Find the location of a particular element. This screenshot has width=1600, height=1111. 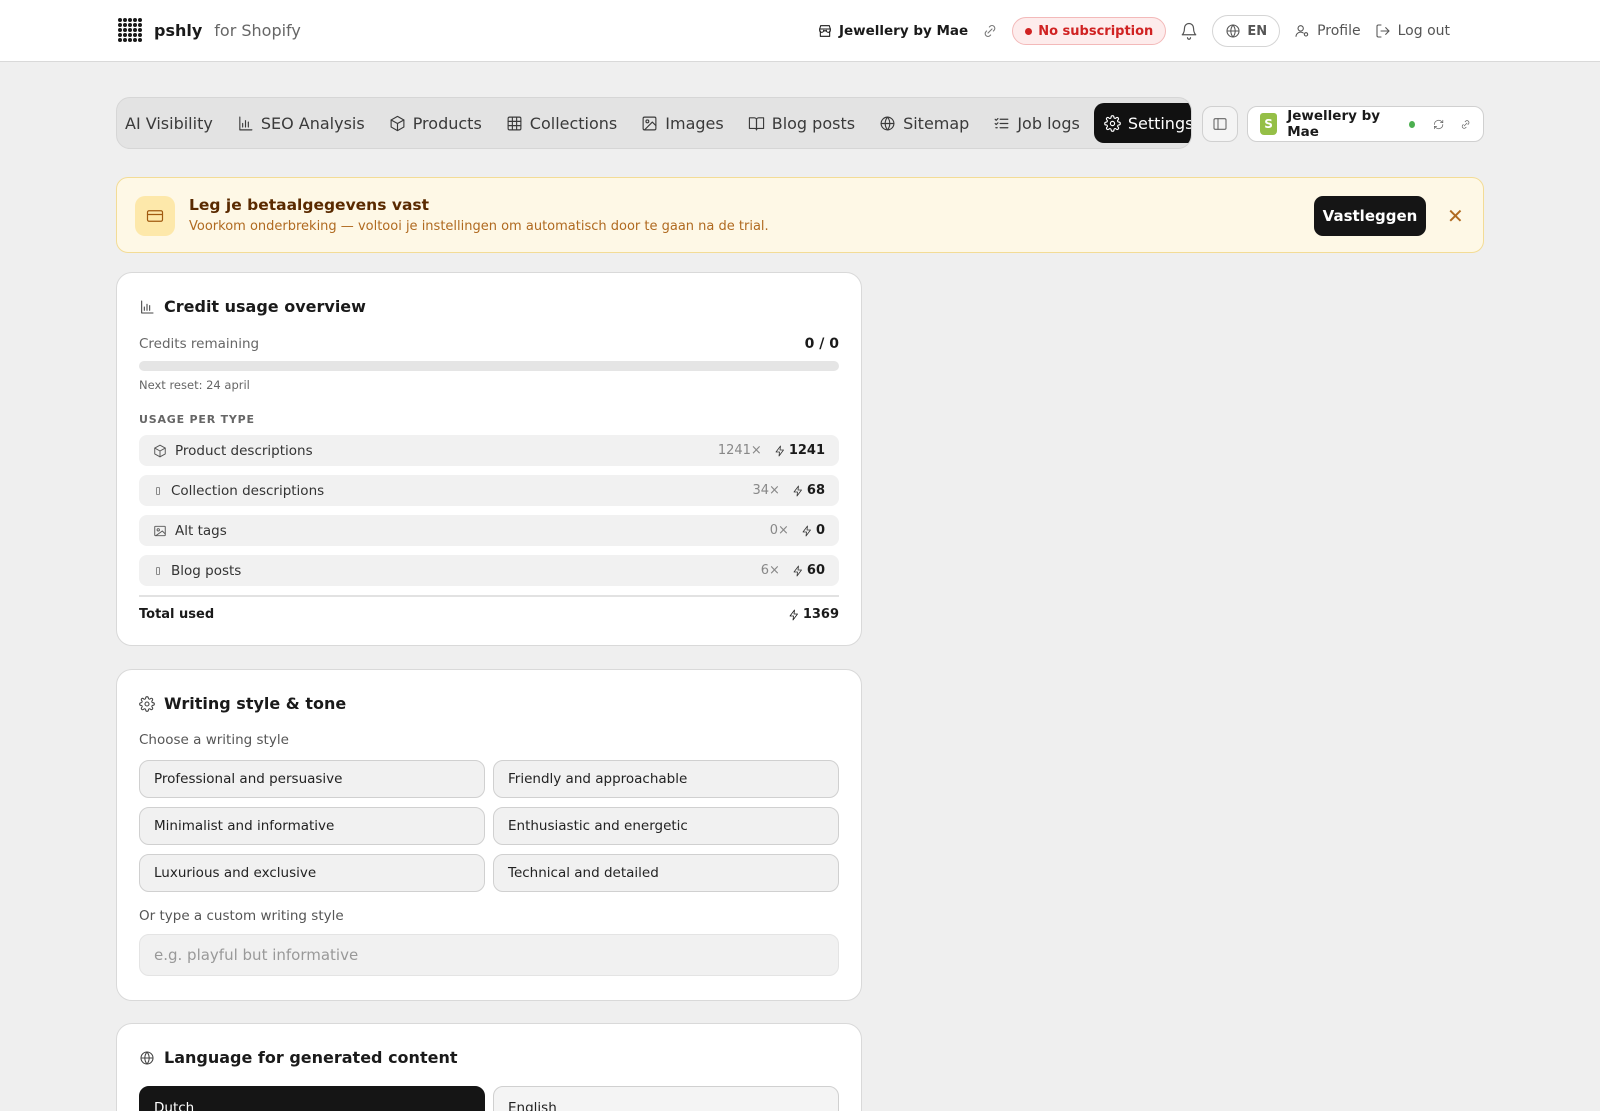

card-title: Language for generated content is located at coordinates (298, 1057).